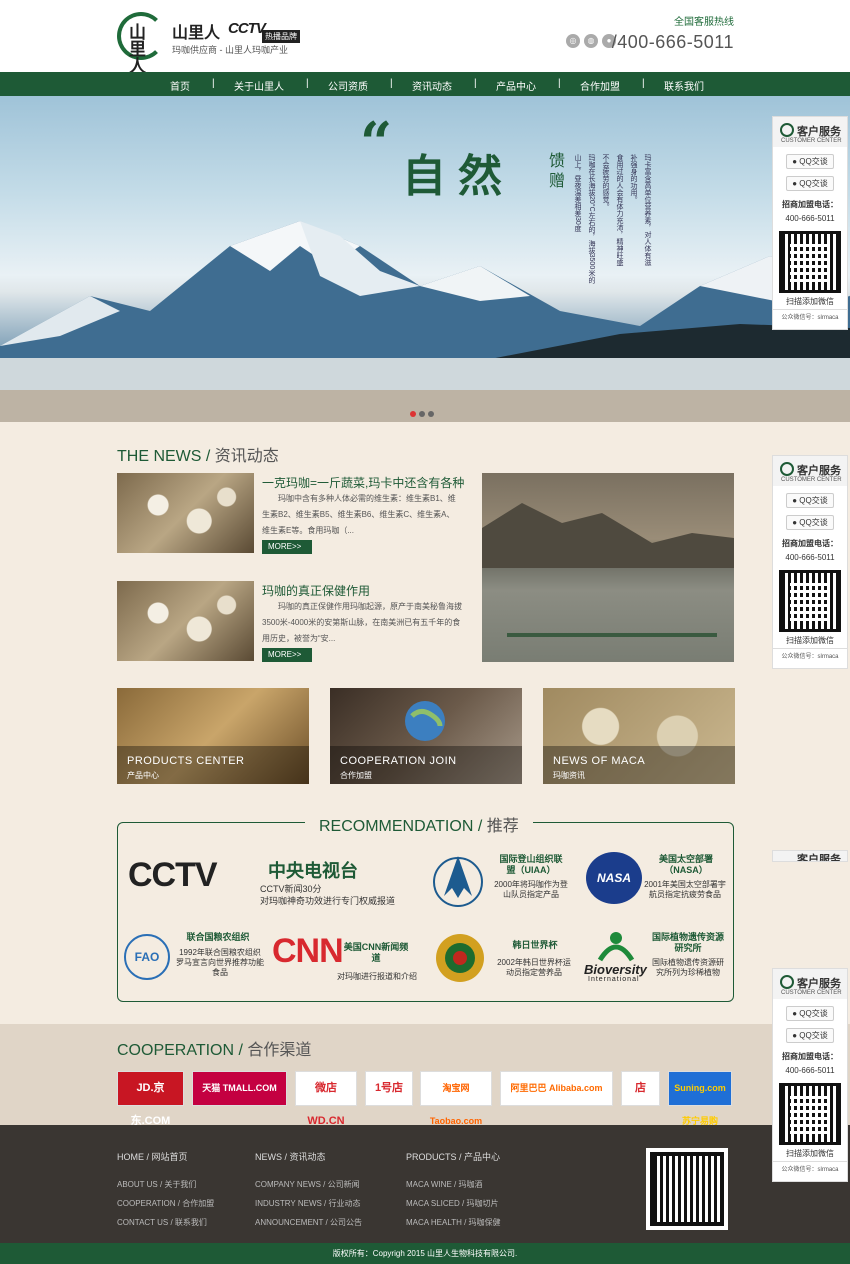  What do you see at coordinates (591, 41) in the screenshot?
I see `wechat-icon: ◍` at bounding box center [591, 41].